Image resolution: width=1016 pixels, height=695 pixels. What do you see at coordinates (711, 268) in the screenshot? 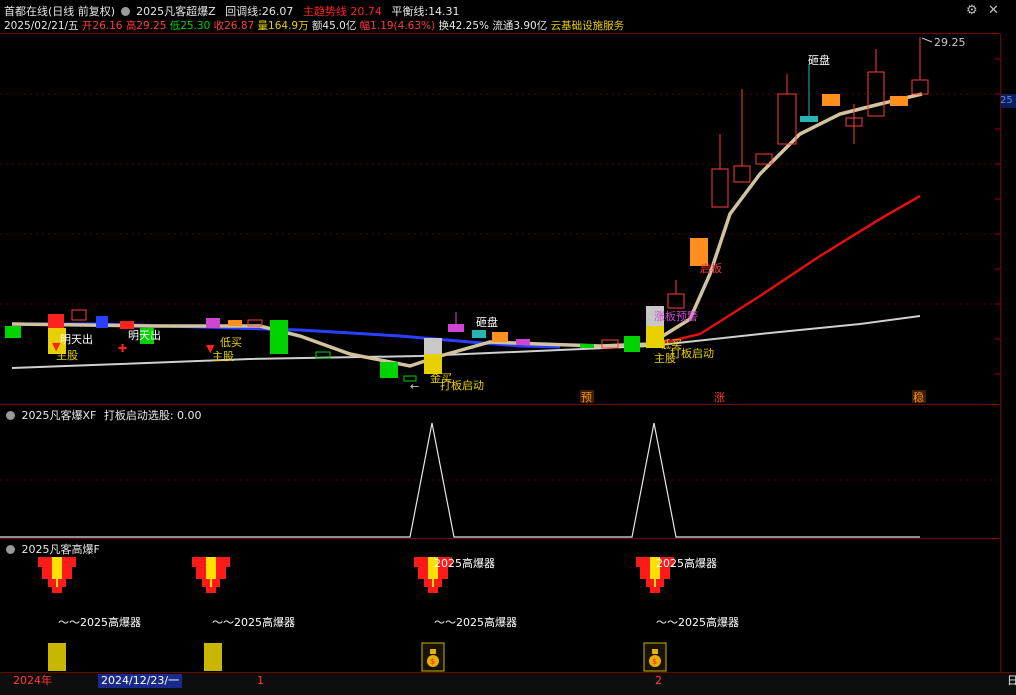
I see `qi-ban-label: 启板` at bounding box center [711, 268].